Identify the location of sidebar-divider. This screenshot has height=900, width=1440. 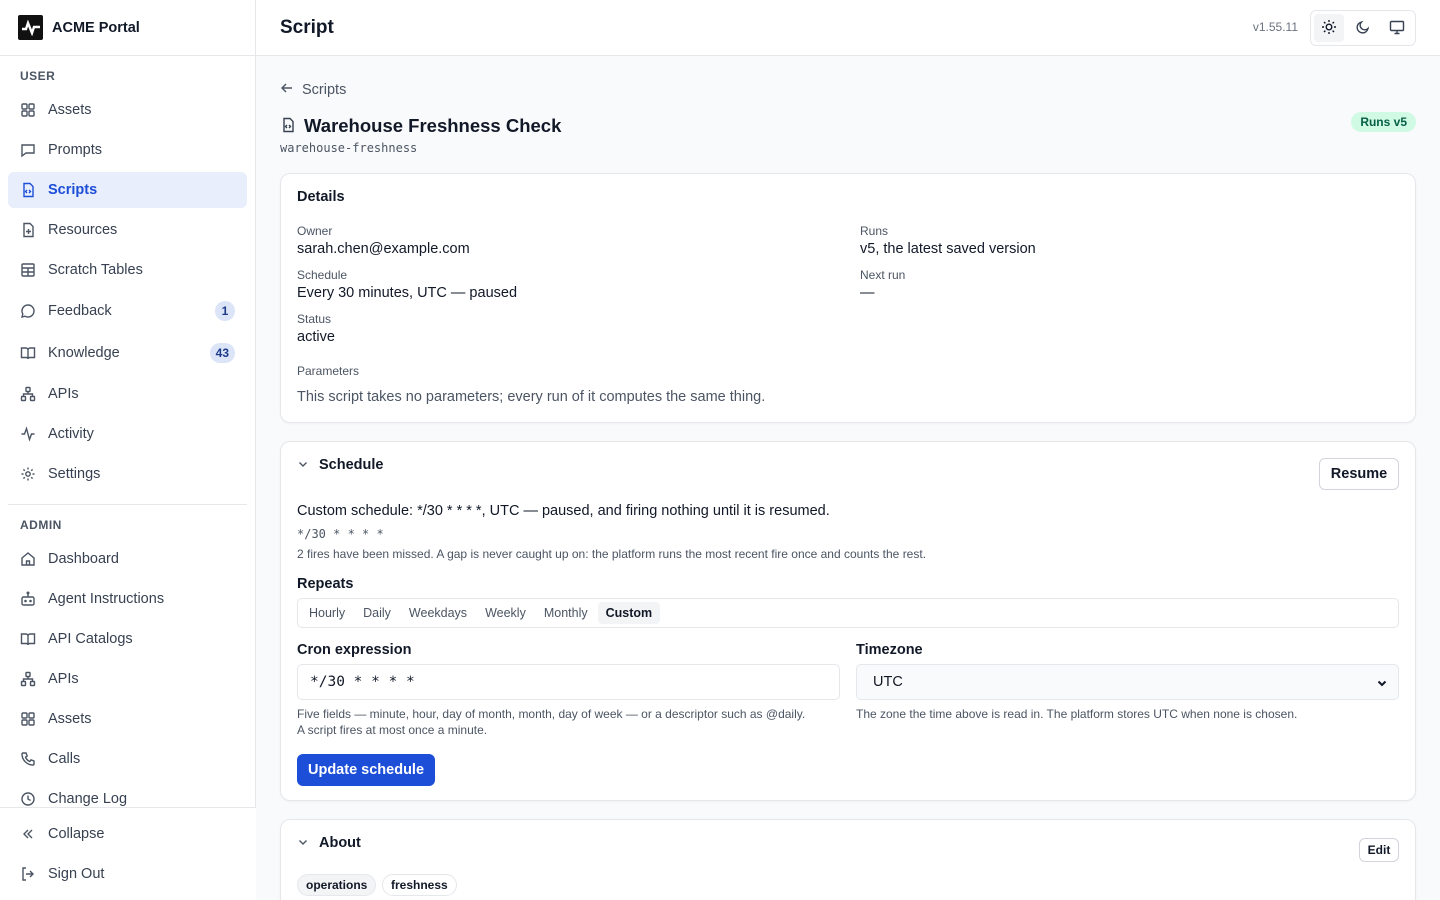
(127, 504).